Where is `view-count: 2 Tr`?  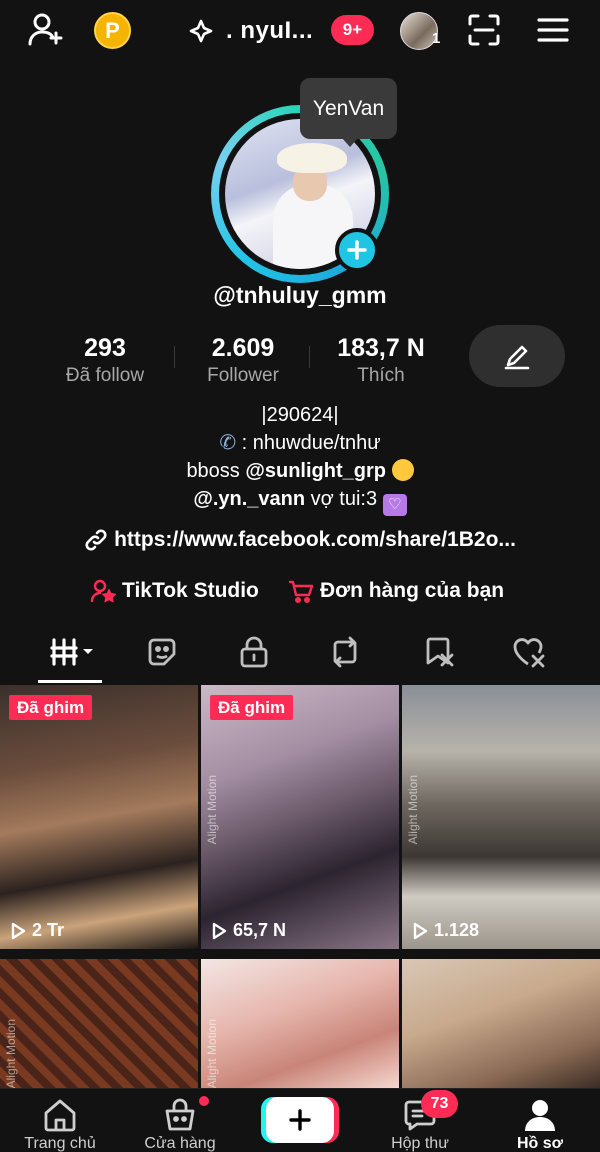 view-count: 2 Tr is located at coordinates (37, 930).